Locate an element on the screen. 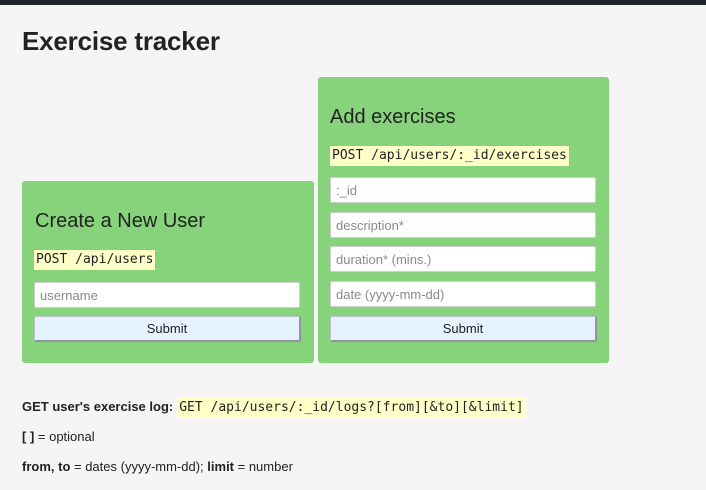 Image resolution: width=706 pixels, height=490 pixels. user-id-input is located at coordinates (463, 190).